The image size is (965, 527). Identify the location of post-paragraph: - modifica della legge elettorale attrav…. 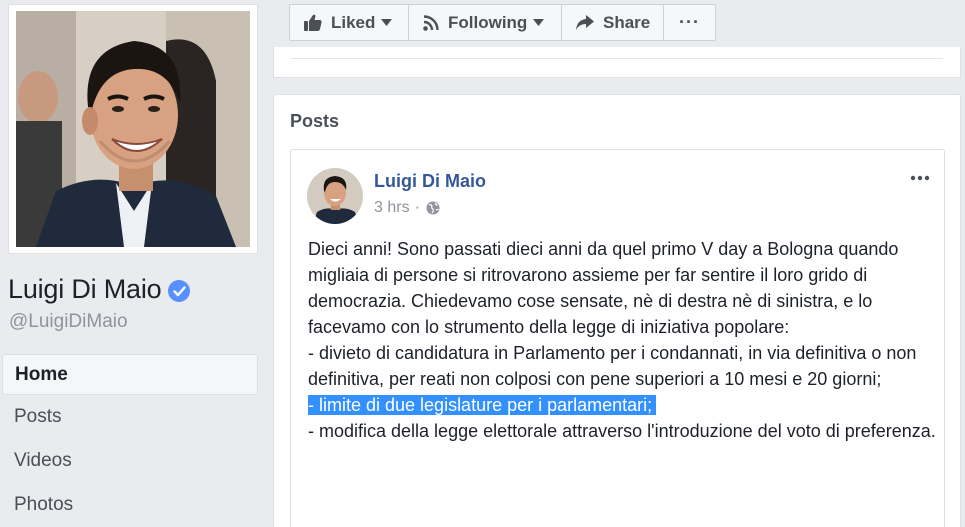
(622, 431).